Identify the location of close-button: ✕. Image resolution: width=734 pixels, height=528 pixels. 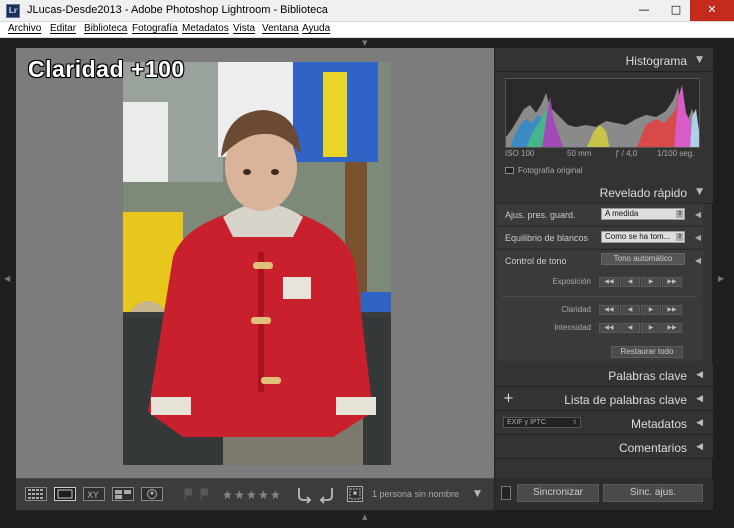
(712, 10).